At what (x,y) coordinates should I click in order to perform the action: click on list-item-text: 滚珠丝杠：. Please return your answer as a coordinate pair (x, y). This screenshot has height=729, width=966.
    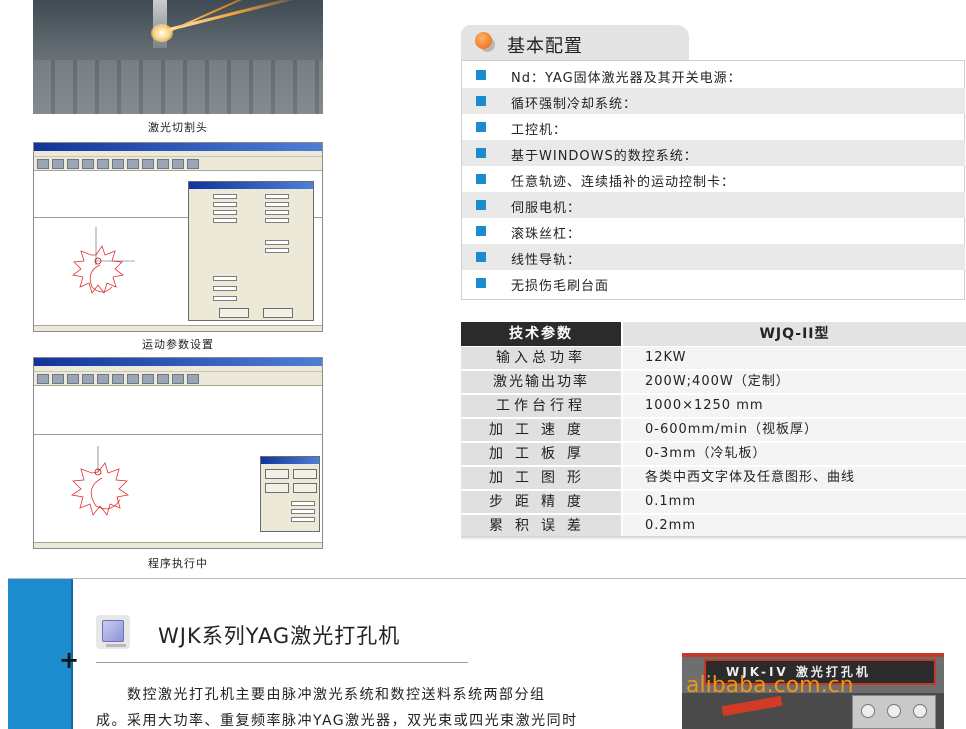
    Looking at the image, I should click on (546, 234).